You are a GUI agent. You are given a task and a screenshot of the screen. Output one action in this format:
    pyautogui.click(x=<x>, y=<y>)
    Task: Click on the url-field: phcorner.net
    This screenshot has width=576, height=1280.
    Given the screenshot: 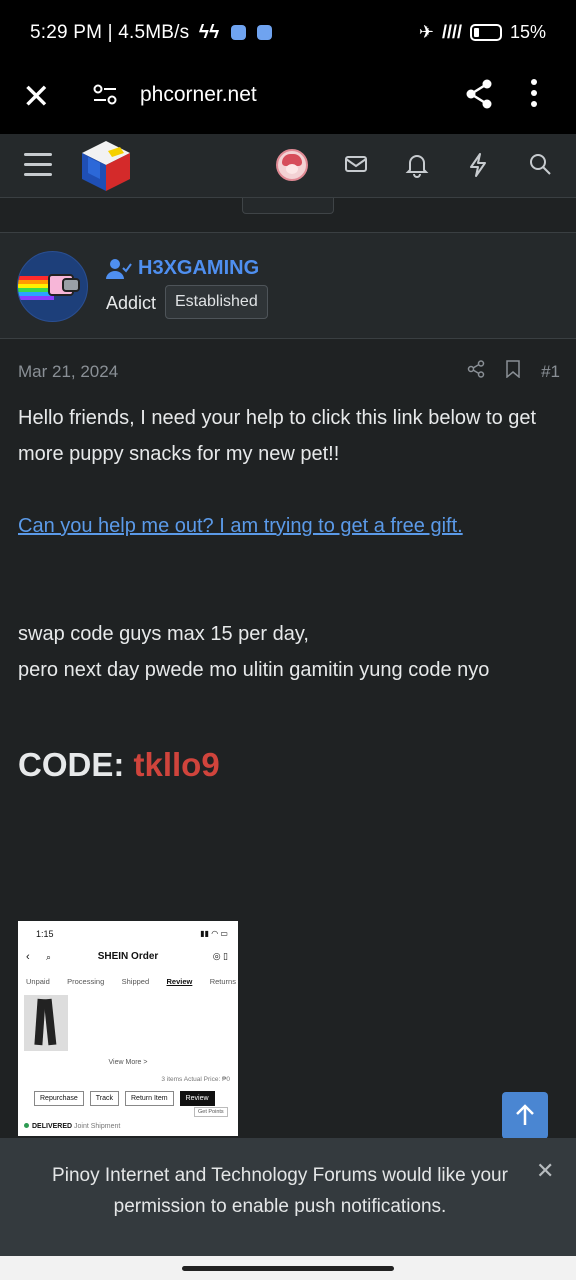 What is the action you would take?
    pyautogui.click(x=198, y=95)
    